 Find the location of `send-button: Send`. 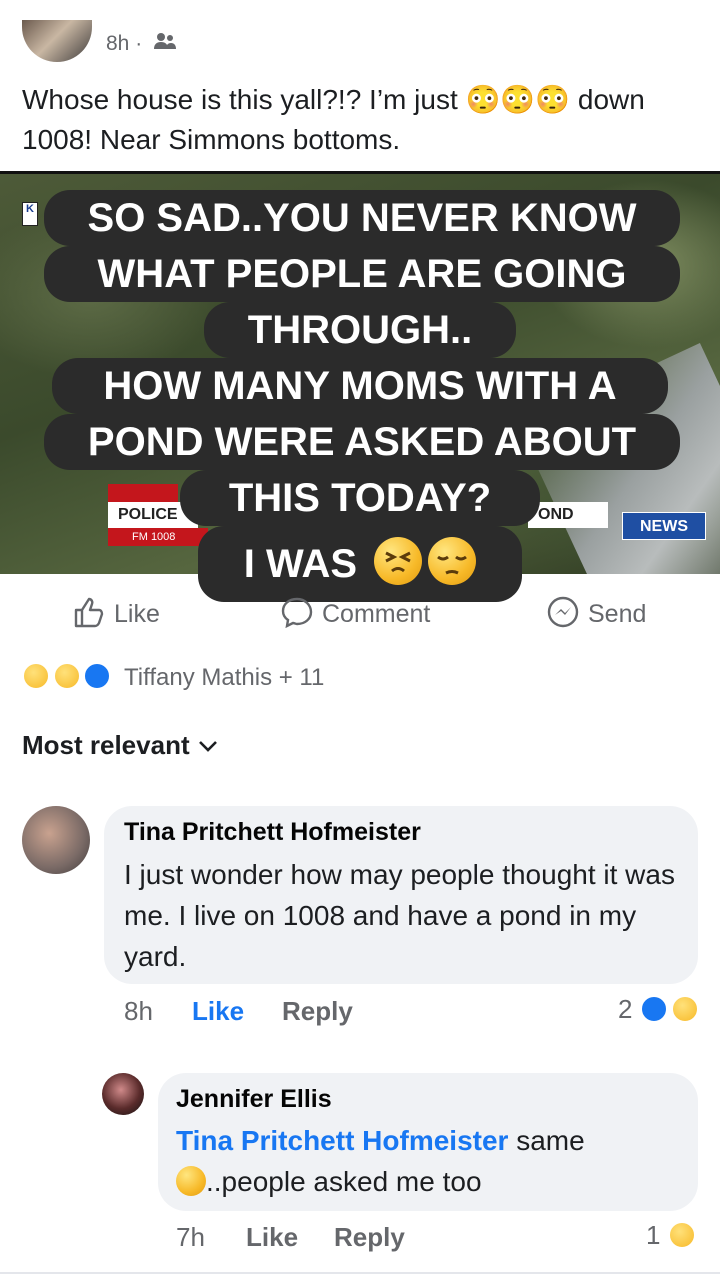

send-button: Send is located at coordinates (596, 612).